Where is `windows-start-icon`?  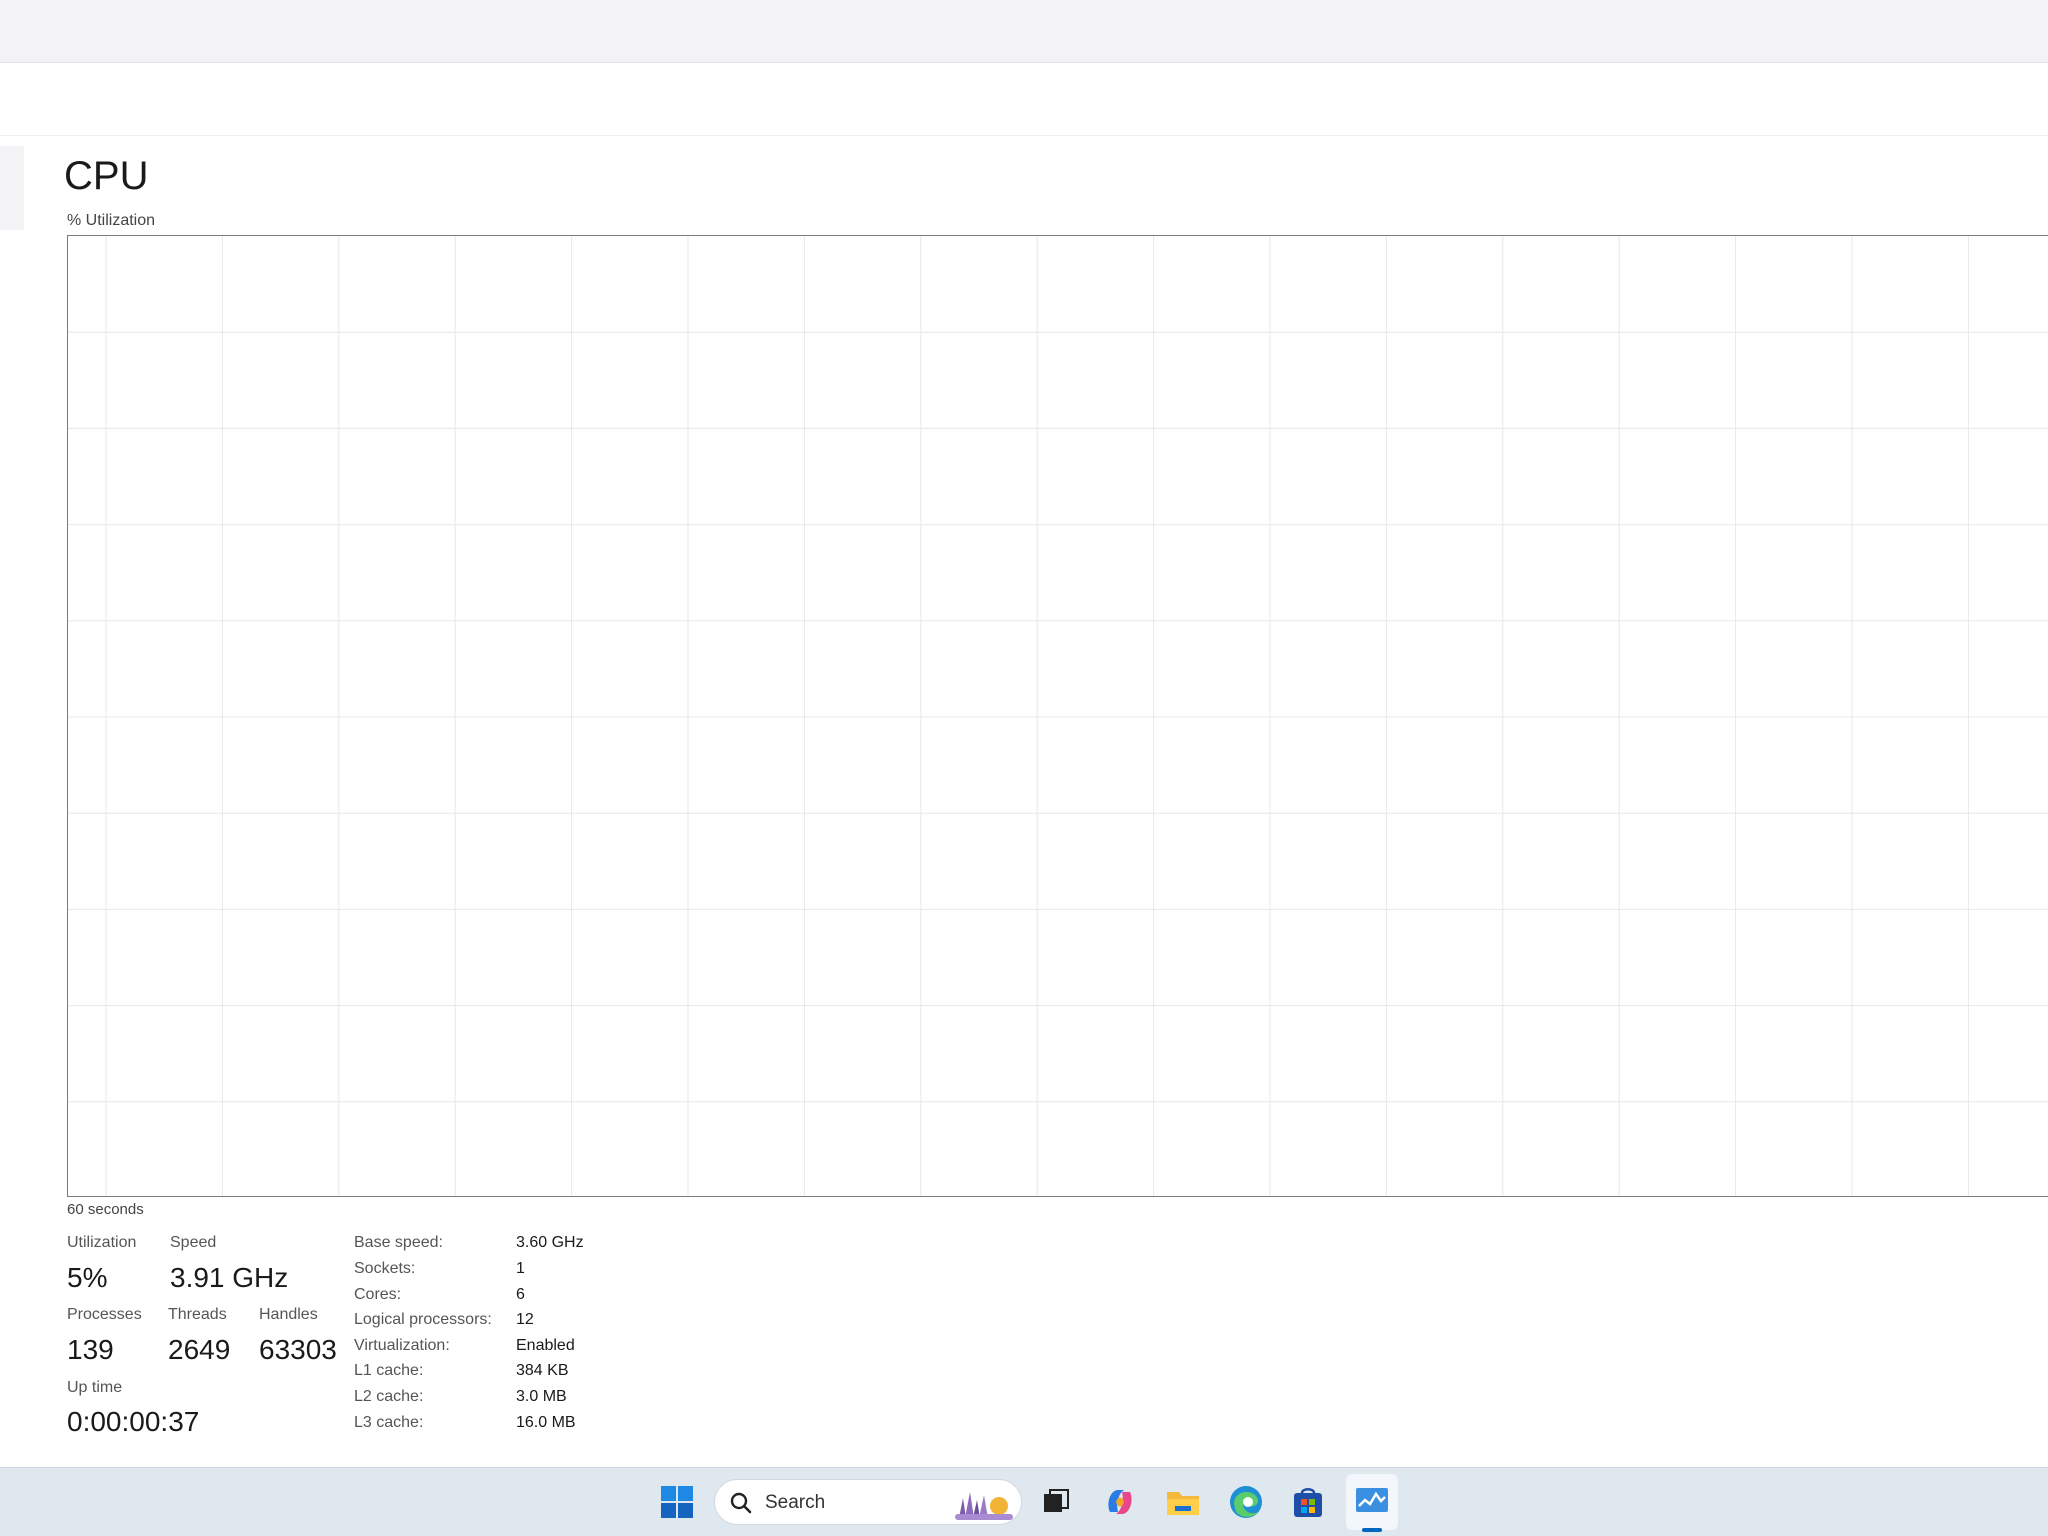 windows-start-icon is located at coordinates (677, 1502).